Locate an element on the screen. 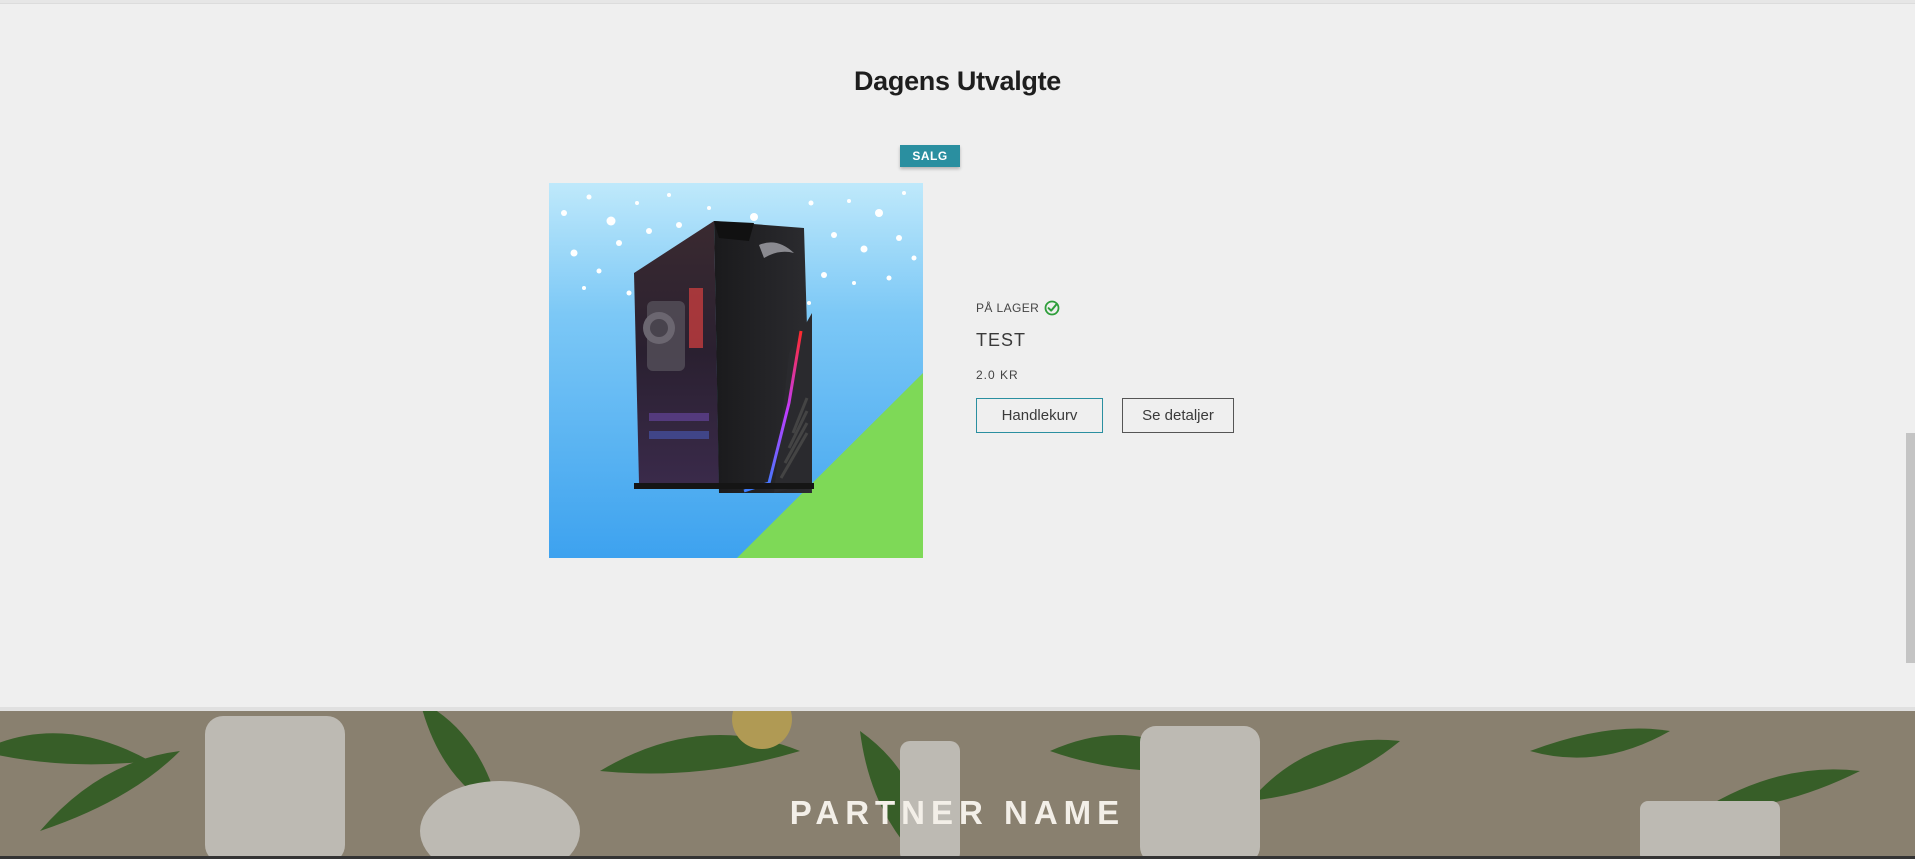  product-name: TEST is located at coordinates (1176, 340).